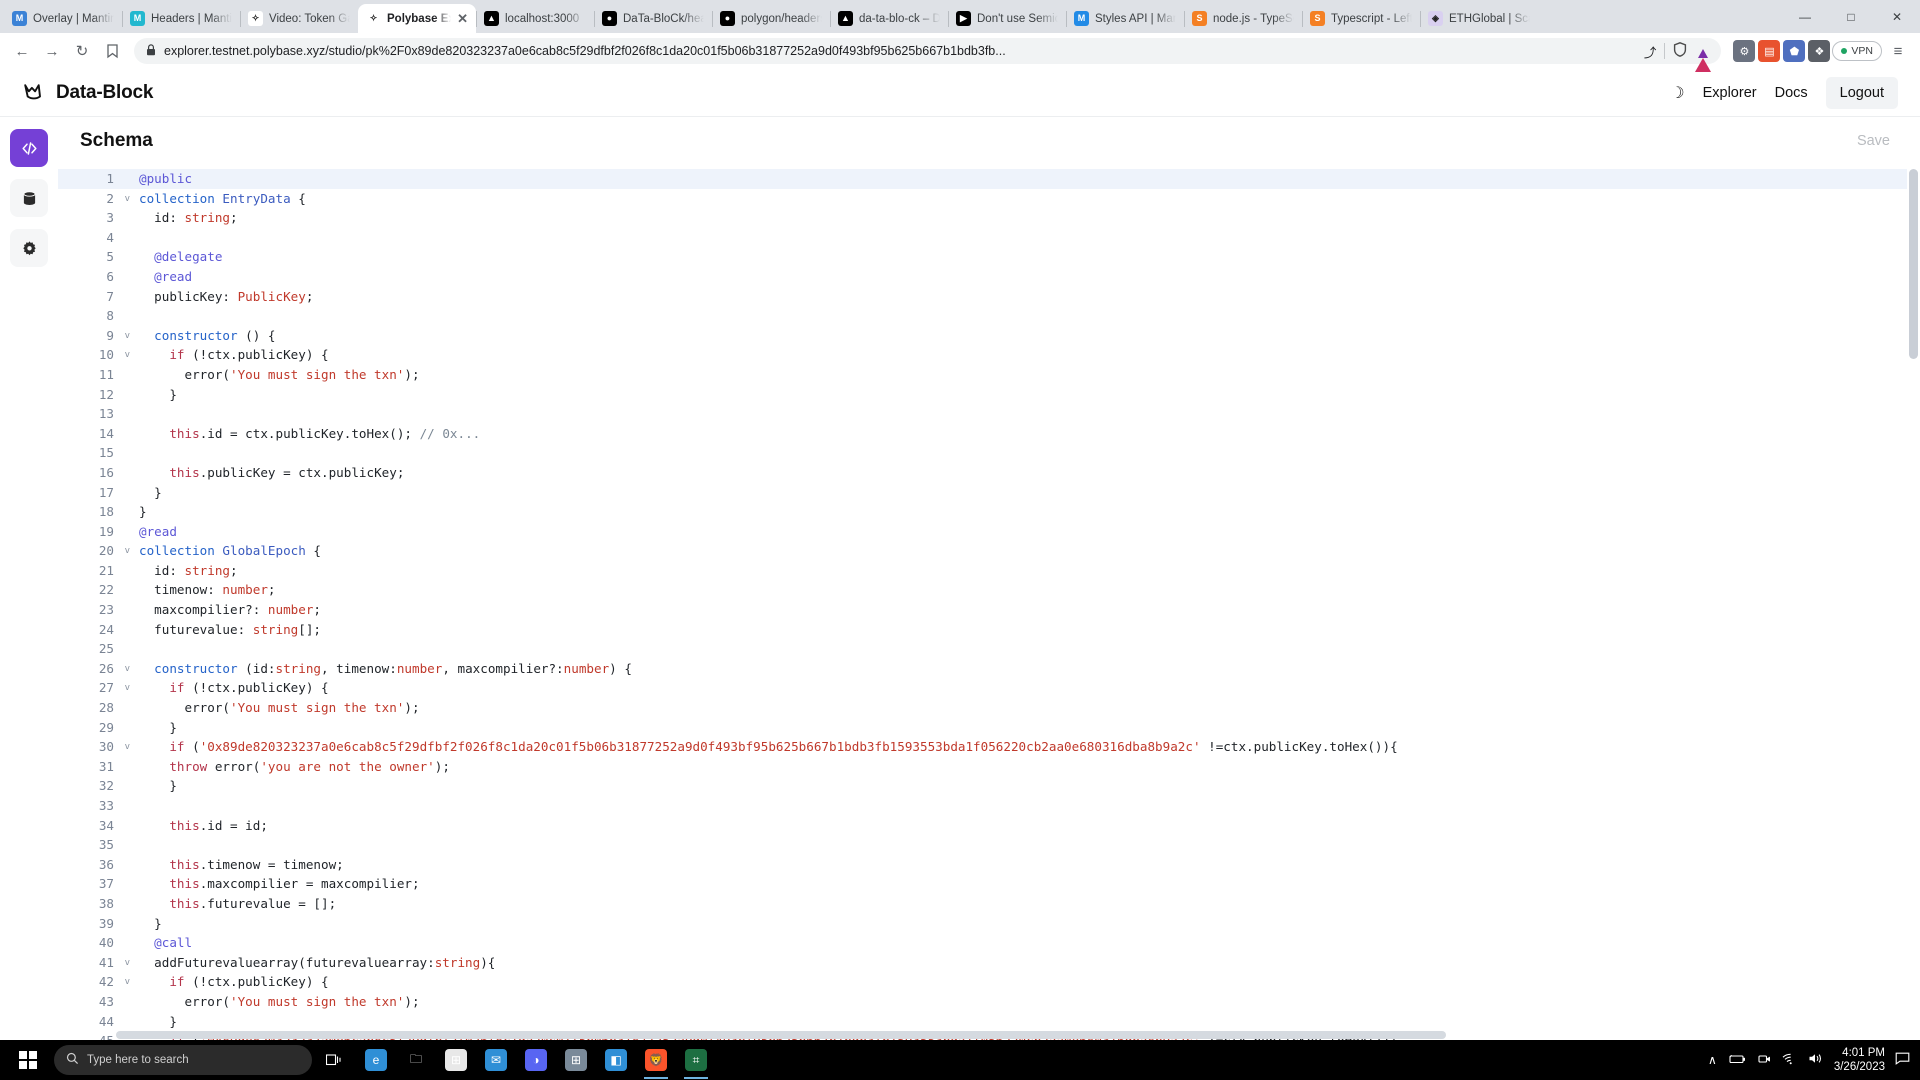 This screenshot has height=1080, width=1920. I want to click on sidebar-item-database, so click(29, 198).